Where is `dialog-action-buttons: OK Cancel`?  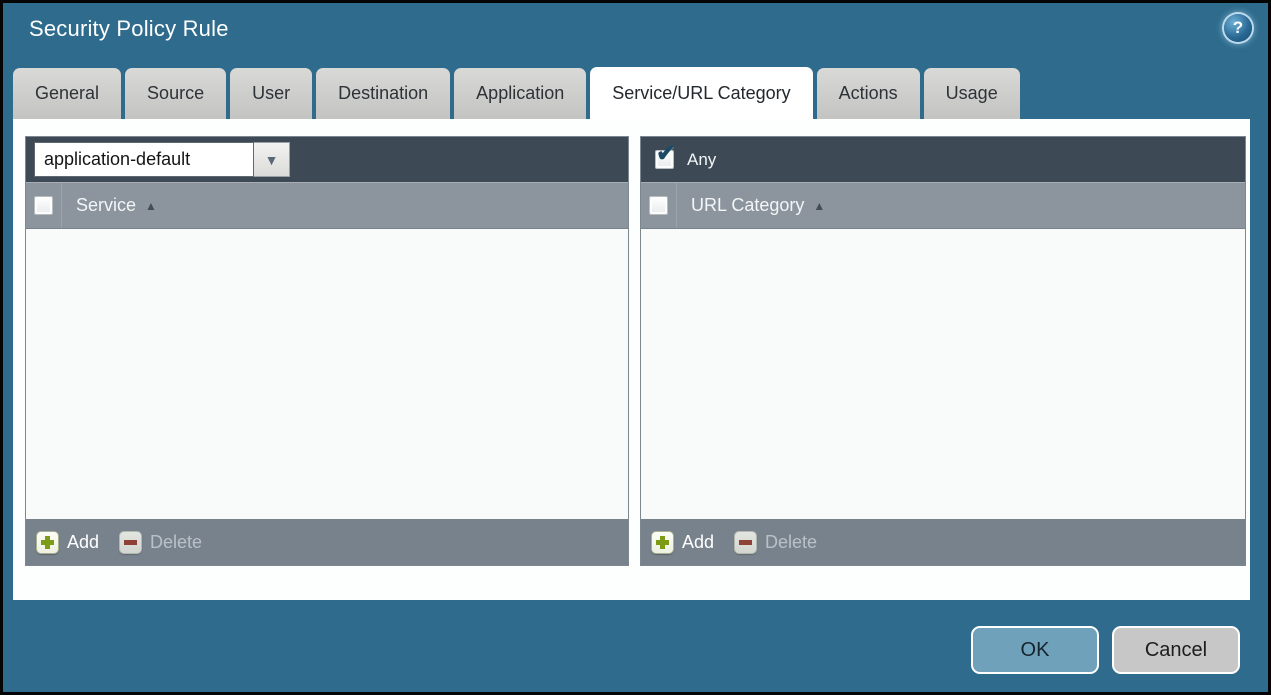
dialog-action-buttons: OK Cancel is located at coordinates (1105, 650).